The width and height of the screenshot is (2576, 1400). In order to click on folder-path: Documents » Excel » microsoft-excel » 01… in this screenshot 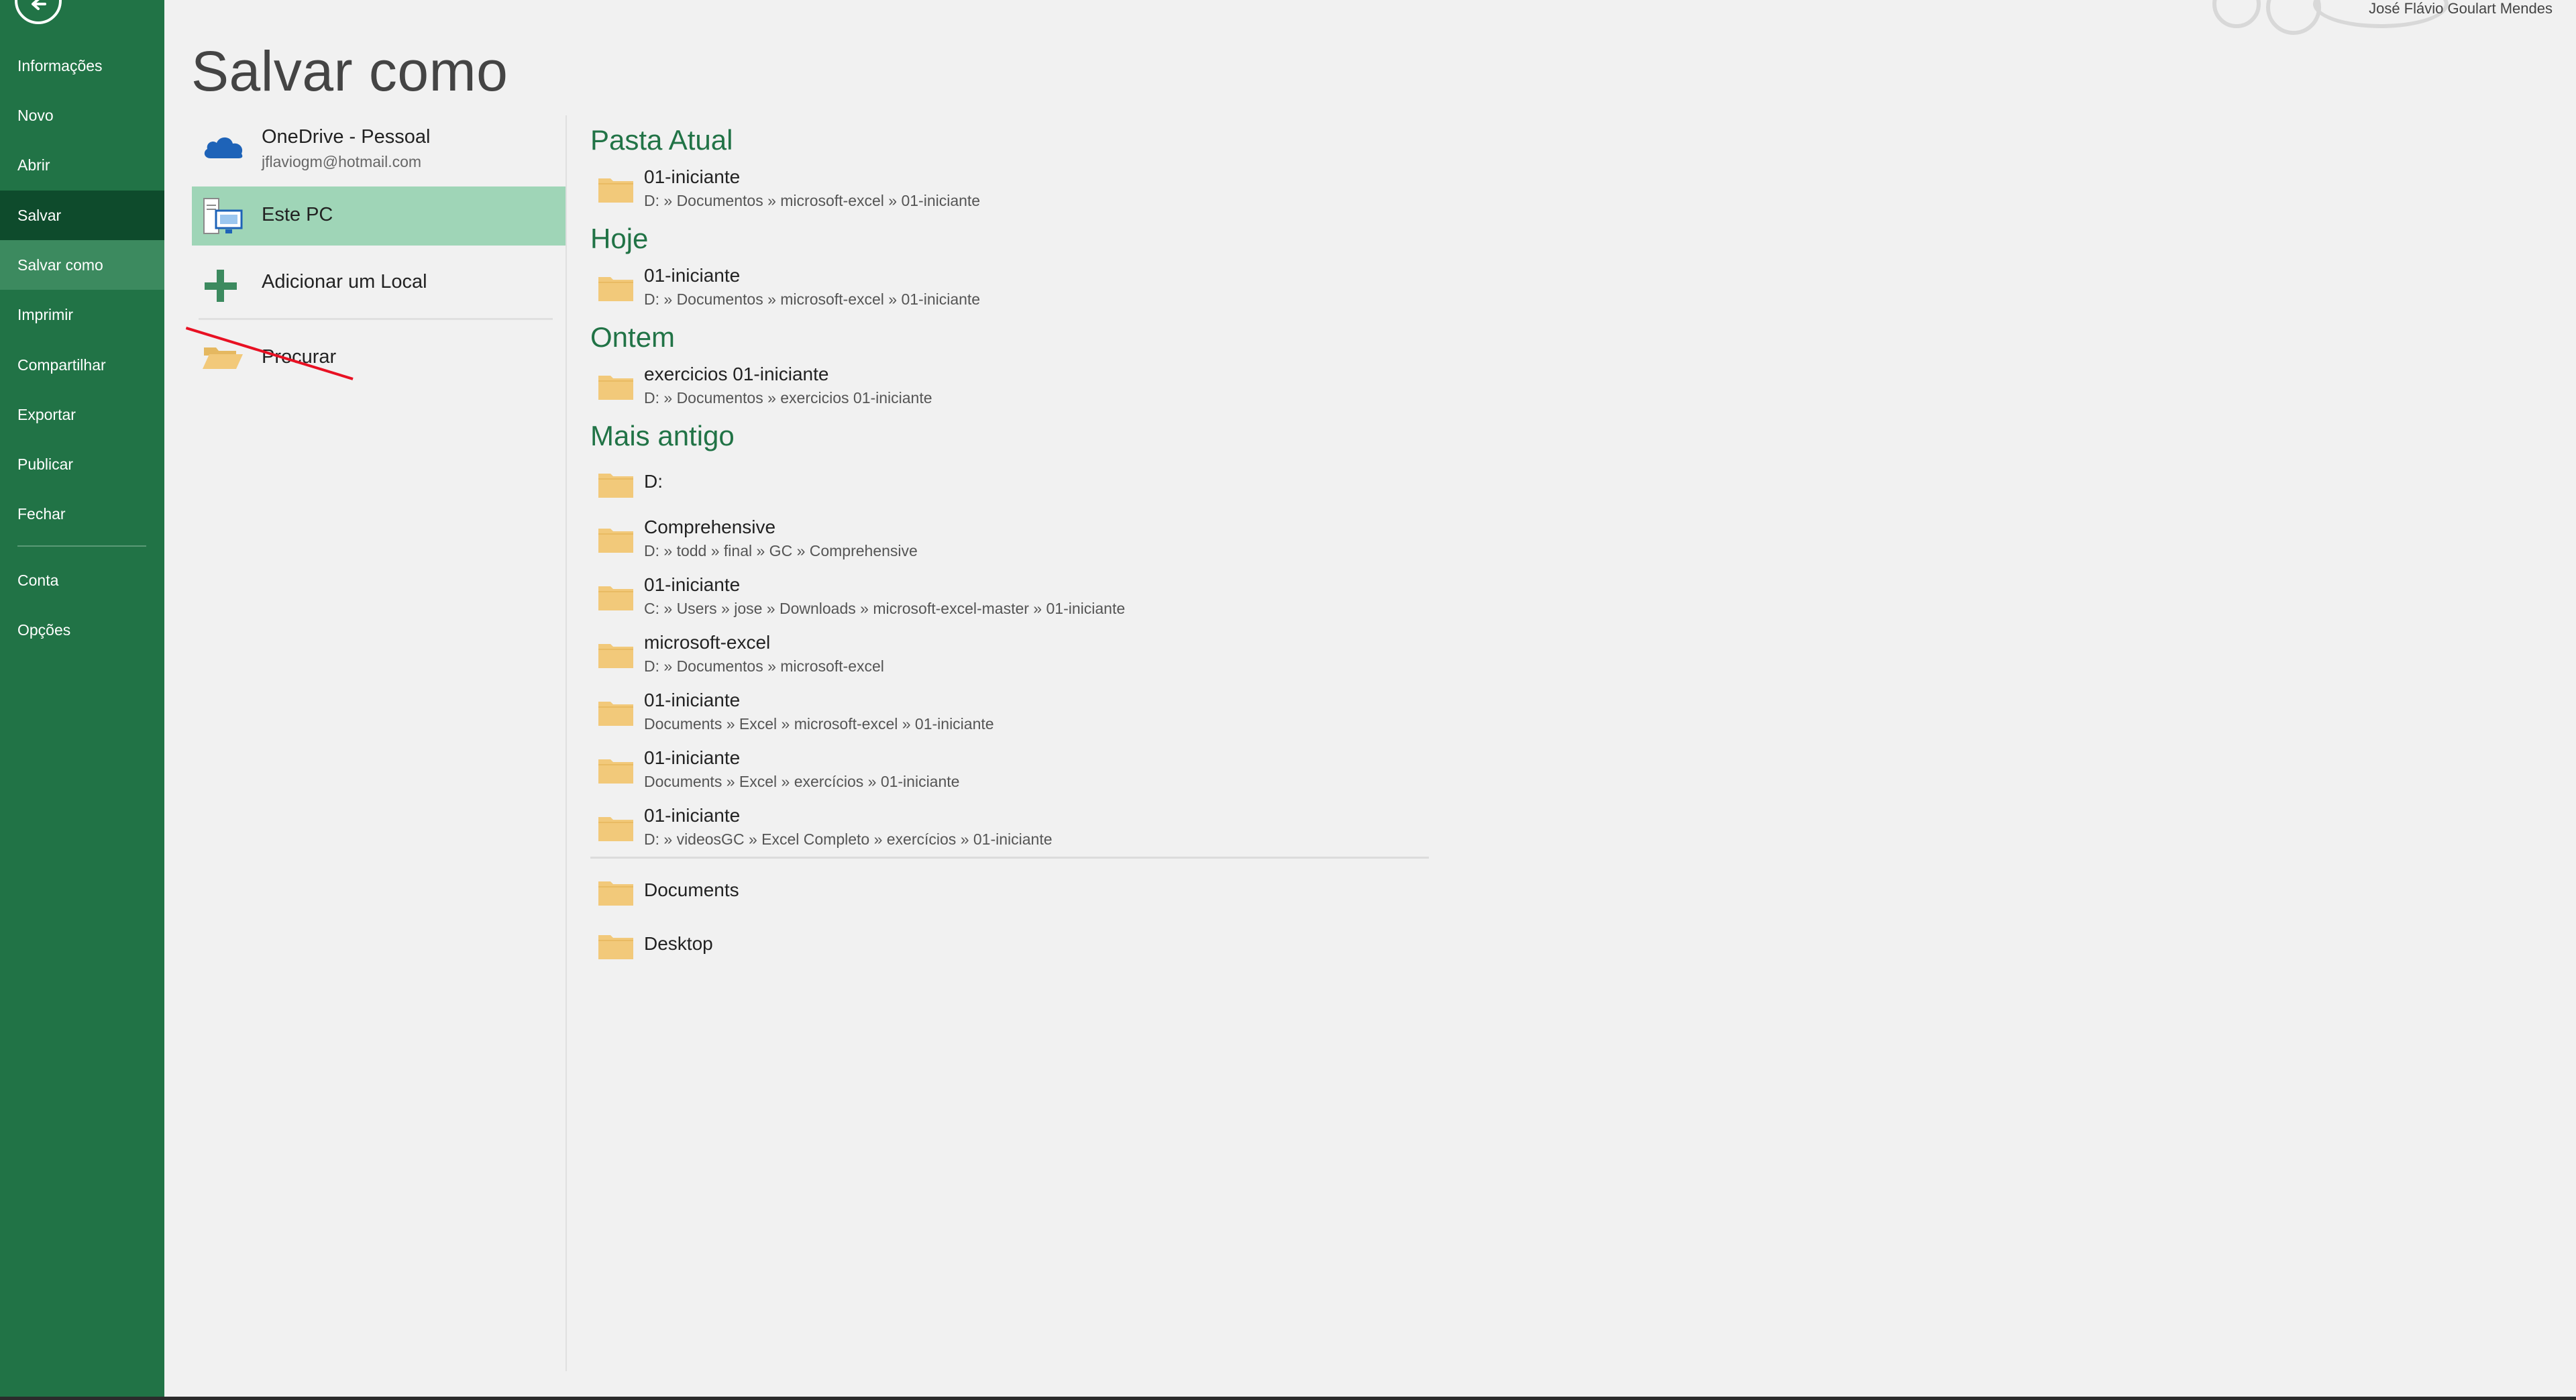, I will do `click(819, 724)`.